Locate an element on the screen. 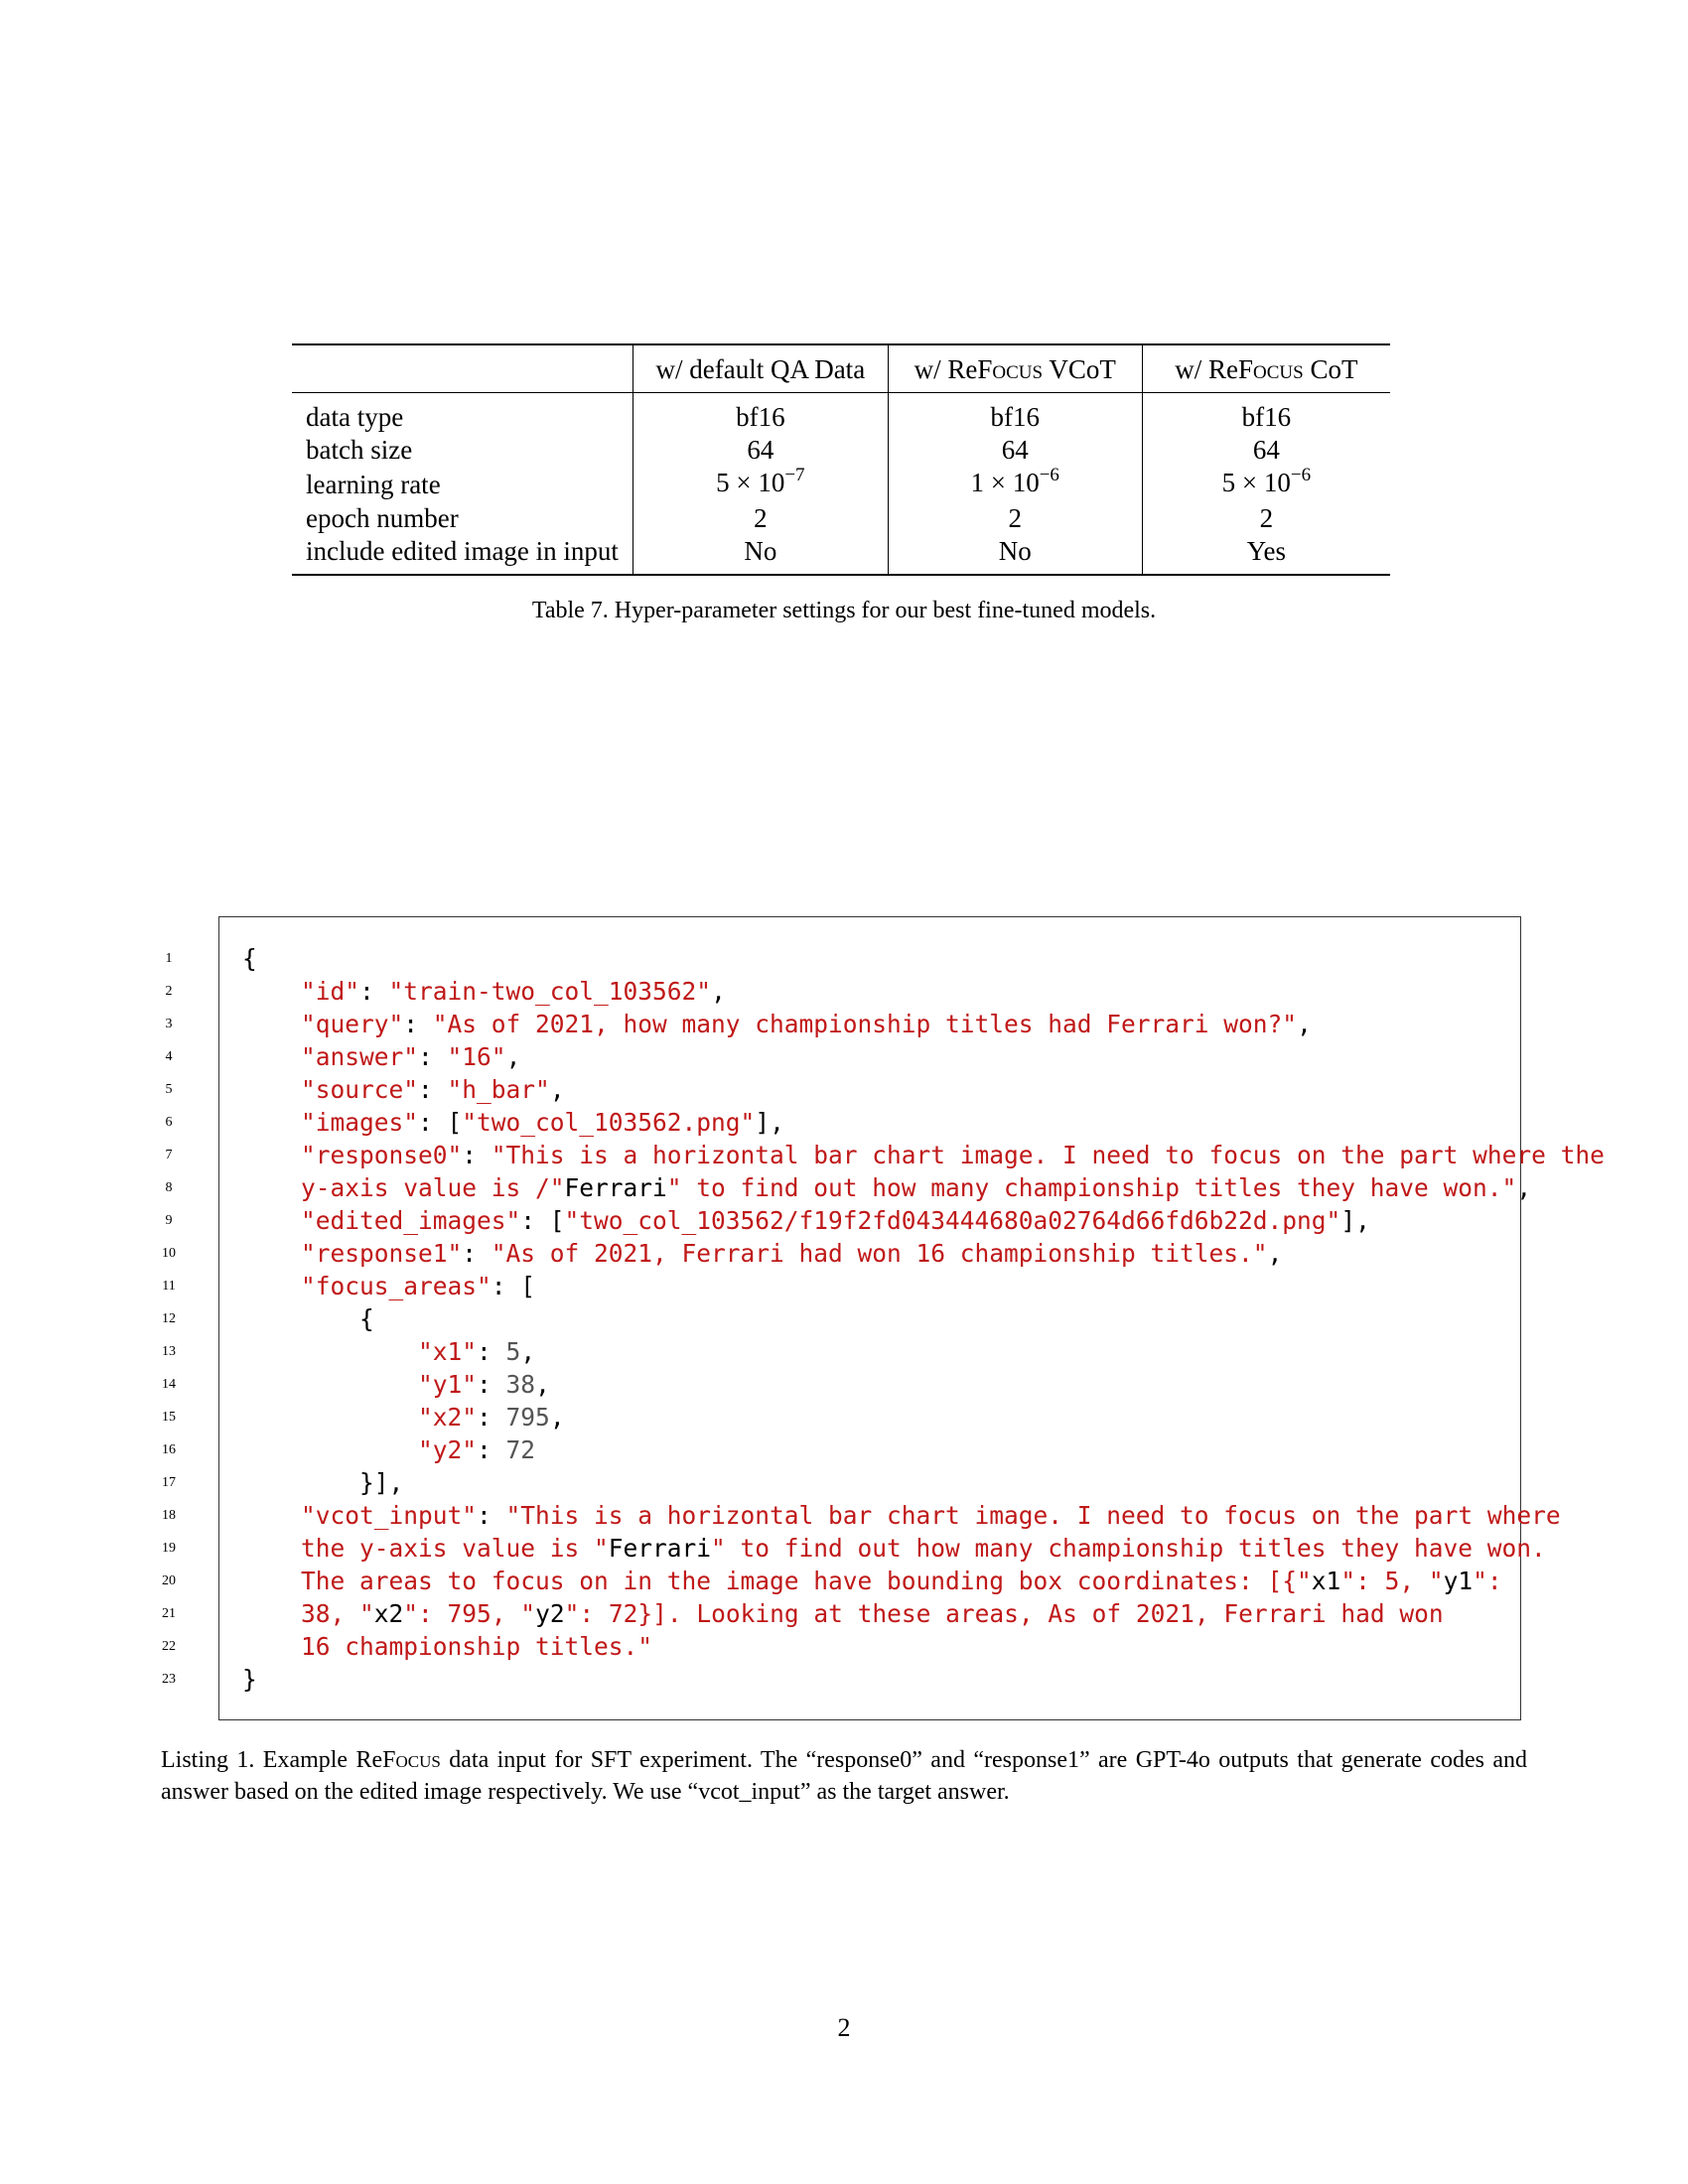 Image resolution: width=1688 pixels, height=2184 pixels. line-number: 23 is located at coordinates (169, 1679).